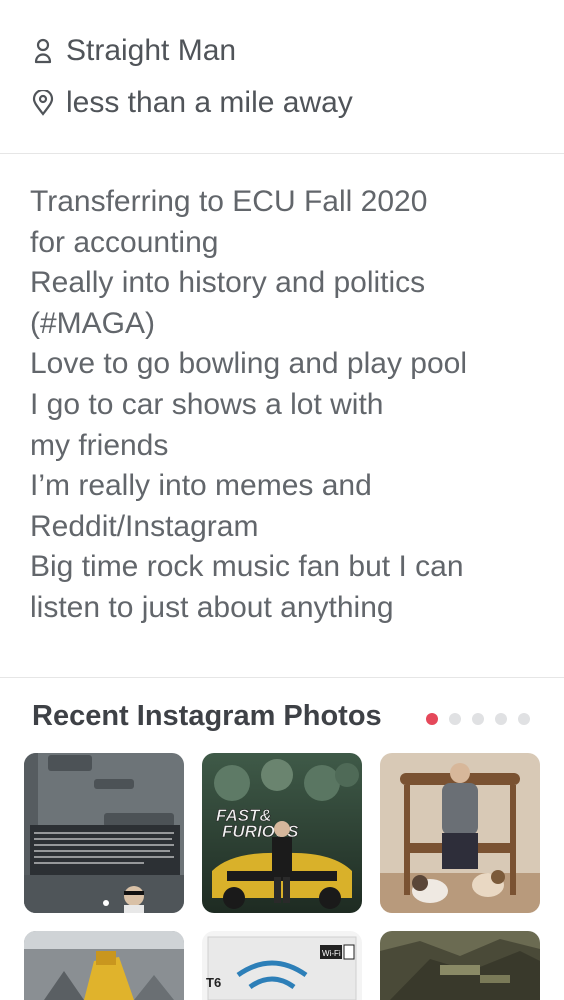 Image resolution: width=564 pixels, height=1000 pixels. What do you see at coordinates (228, 283) in the screenshot?
I see `bio-line: Really into history and politics` at bounding box center [228, 283].